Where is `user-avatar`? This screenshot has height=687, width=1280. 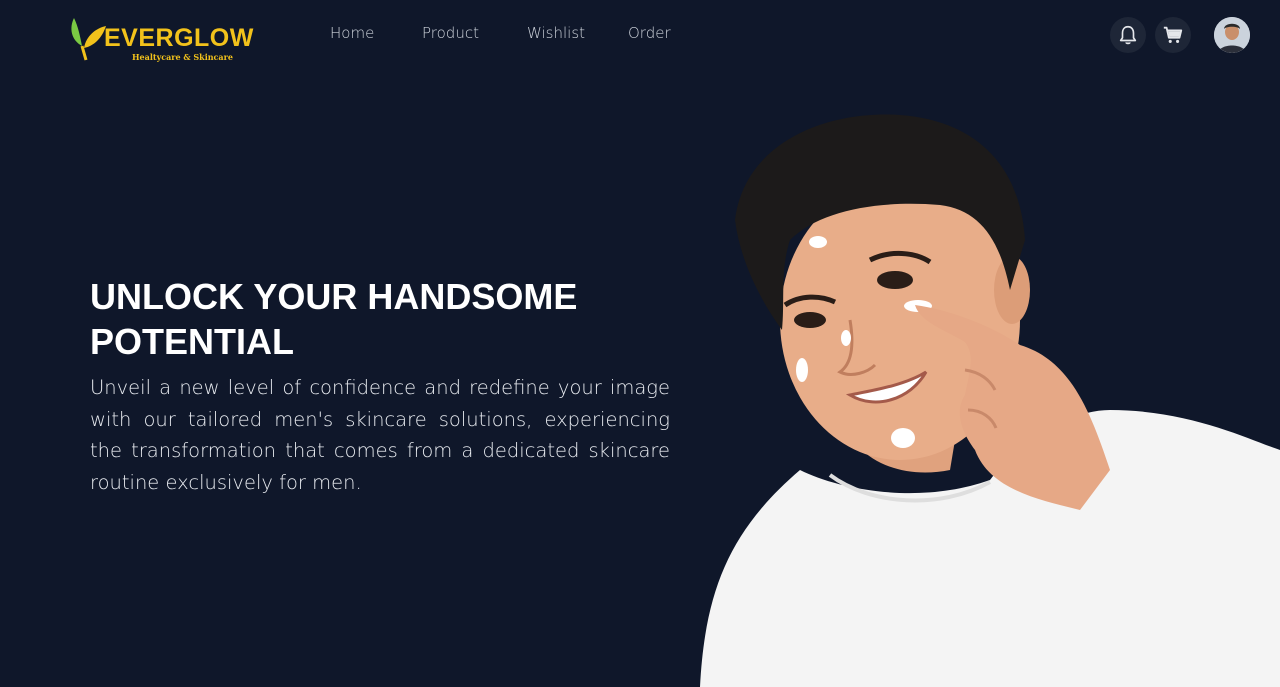 user-avatar is located at coordinates (1232, 35).